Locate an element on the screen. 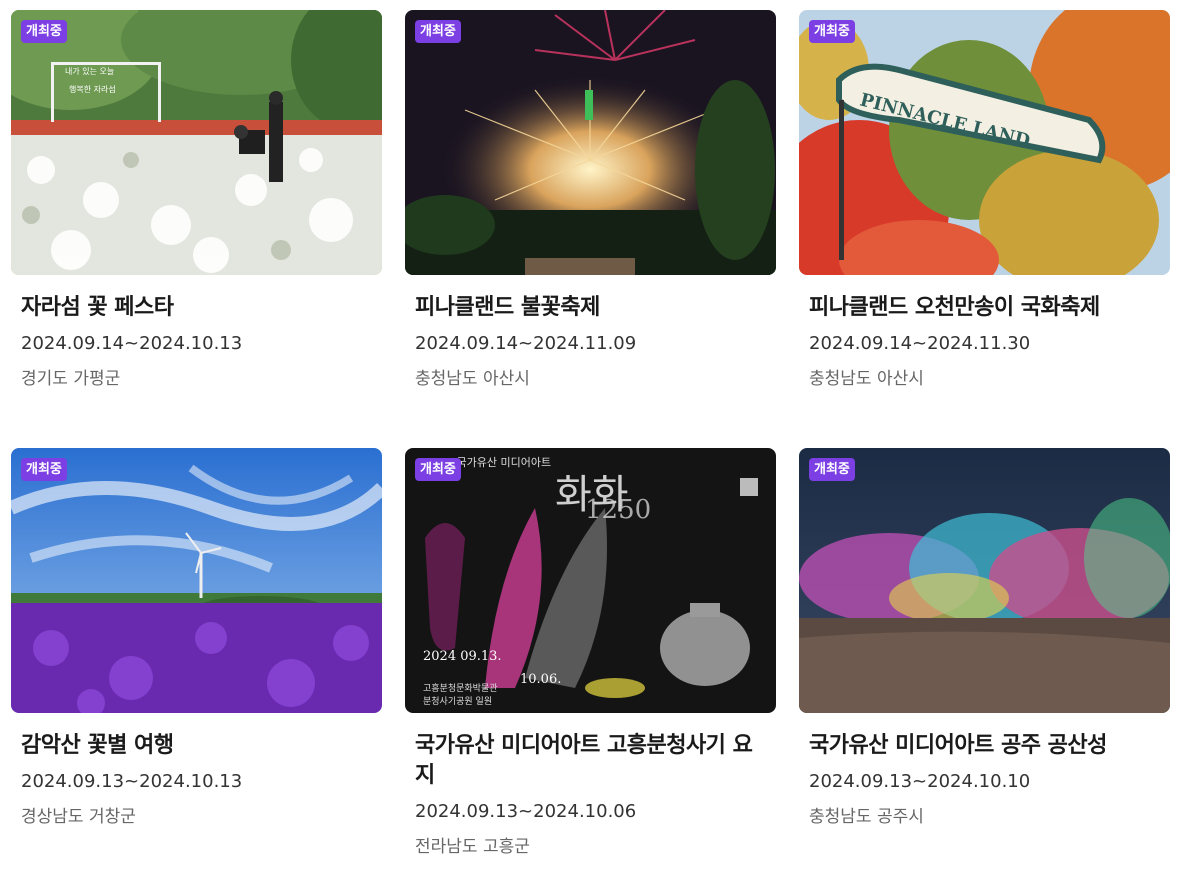 Image resolution: width=1196 pixels, height=872 pixels. lit-trees-night-image is located at coordinates (984, 580).